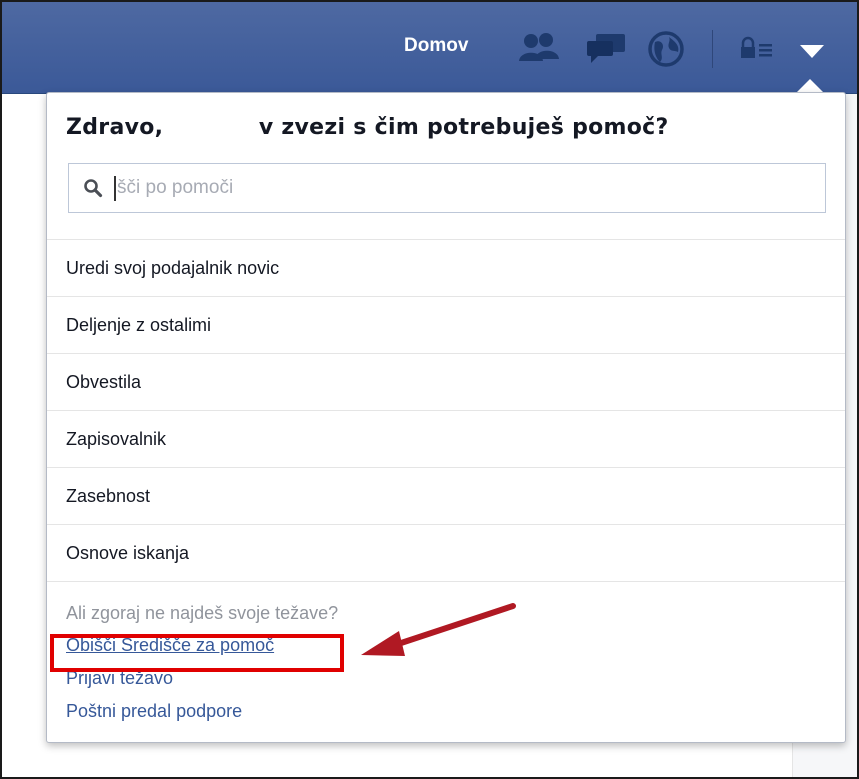 This screenshot has height=779, width=859. What do you see at coordinates (446, 553) in the screenshot?
I see `help-topic-item: Osnove iskanja` at bounding box center [446, 553].